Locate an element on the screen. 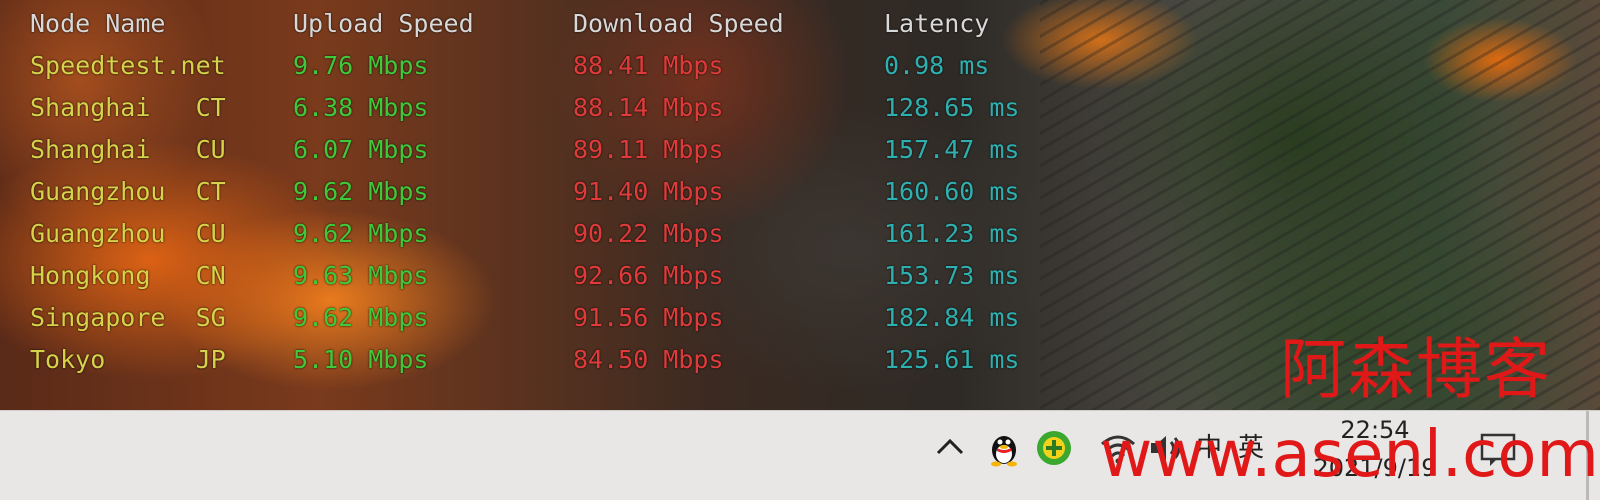 This screenshot has width=1600, height=500. chevron-up-icon-glyph is located at coordinates (950, 446).